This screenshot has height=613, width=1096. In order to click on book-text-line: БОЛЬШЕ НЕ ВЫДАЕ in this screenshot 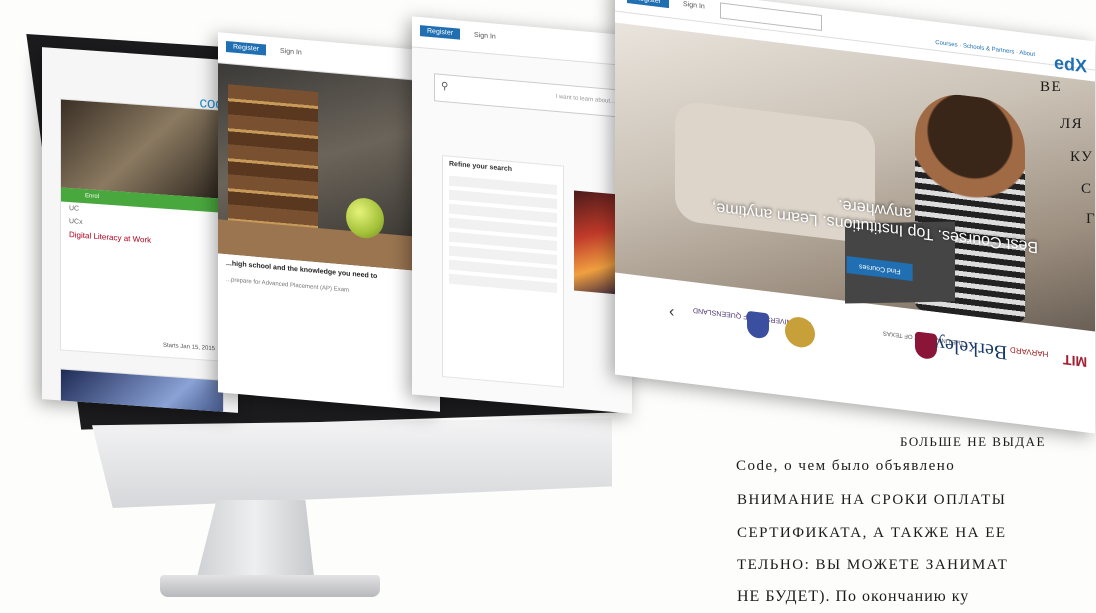, I will do `click(973, 441)`.